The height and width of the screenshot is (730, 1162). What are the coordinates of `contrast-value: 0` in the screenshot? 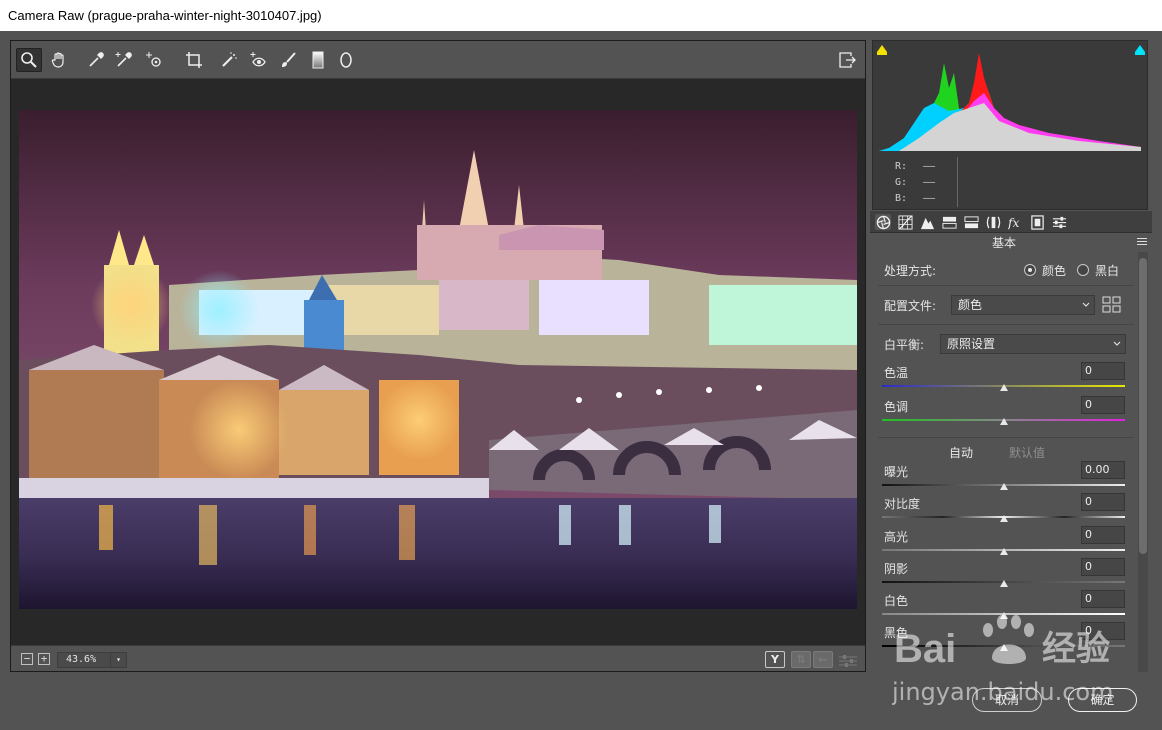 It's located at (1103, 502).